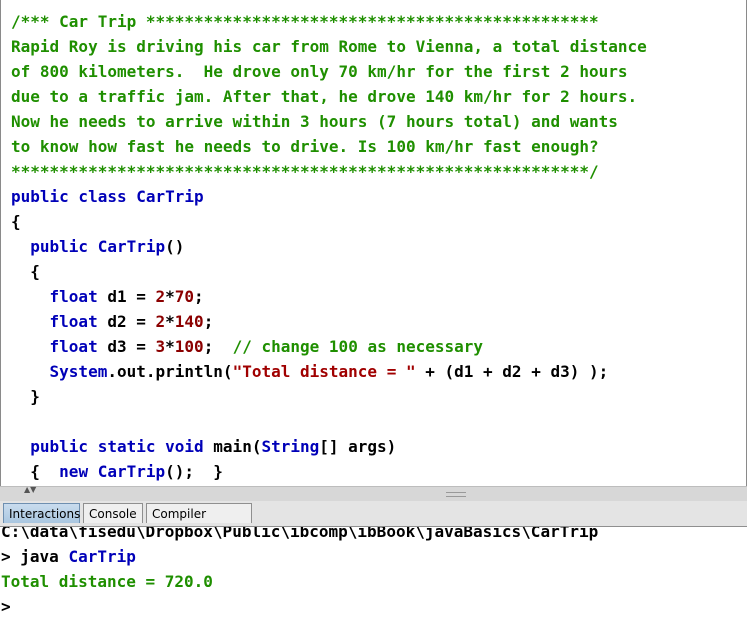 The image size is (747, 621). I want to click on code-token: }, so click(25, 396).